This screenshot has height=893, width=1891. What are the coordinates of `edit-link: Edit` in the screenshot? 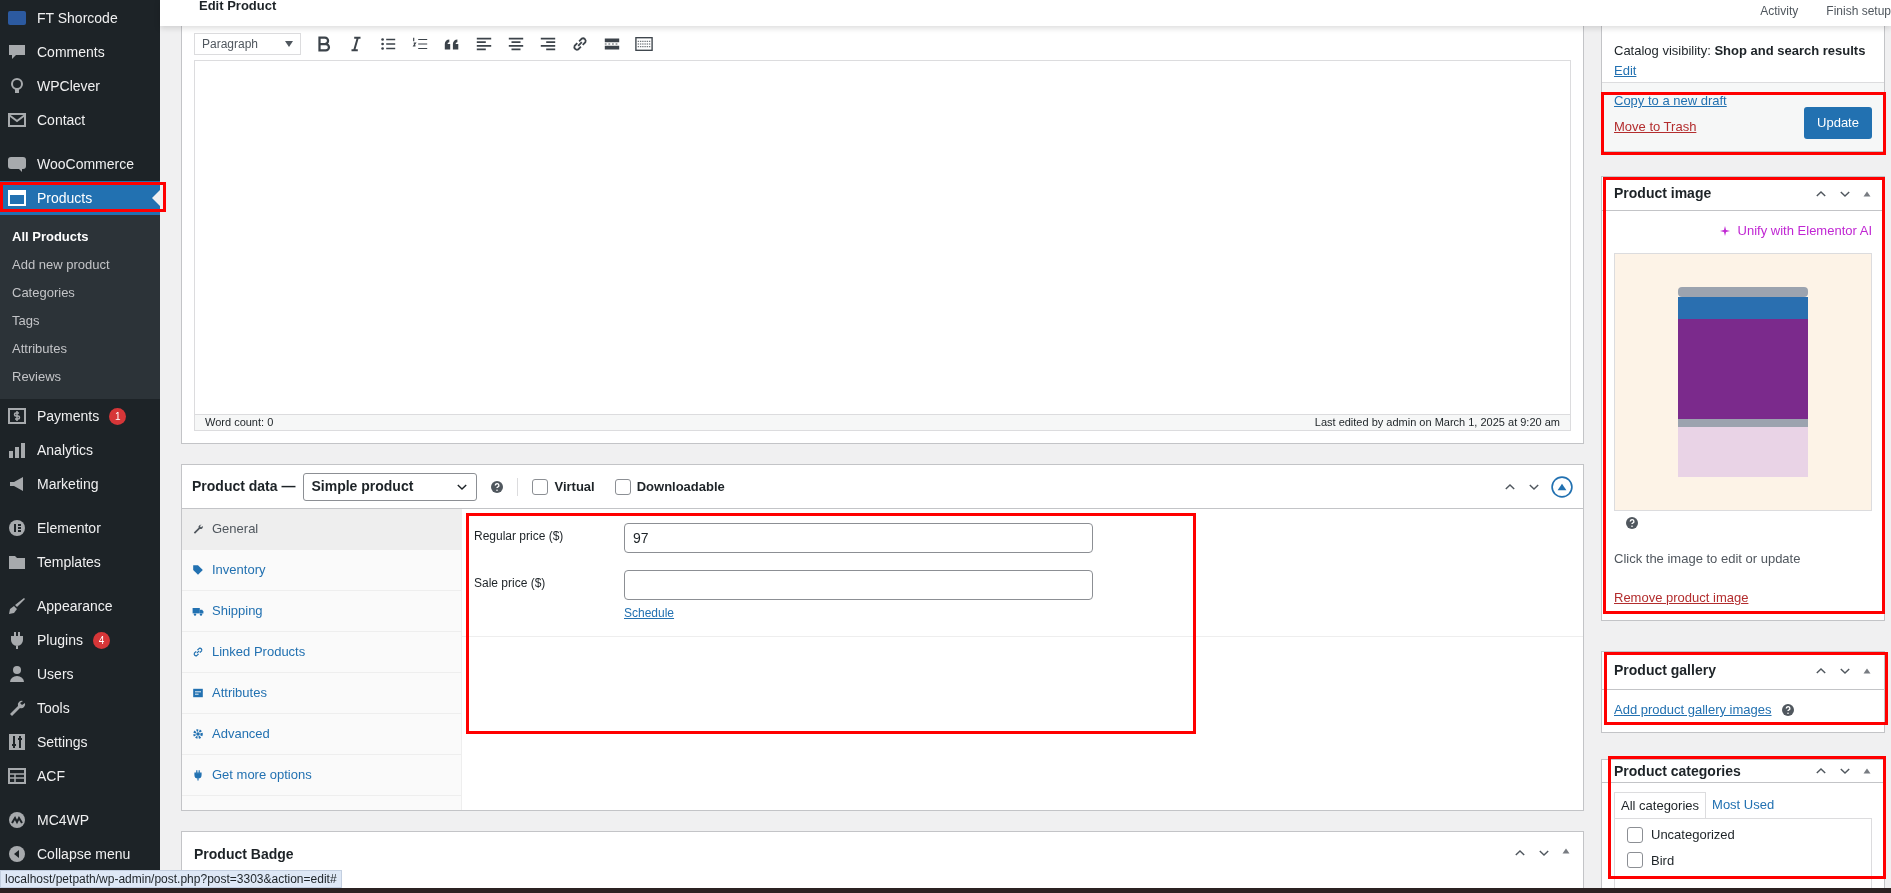 It's located at (1743, 70).